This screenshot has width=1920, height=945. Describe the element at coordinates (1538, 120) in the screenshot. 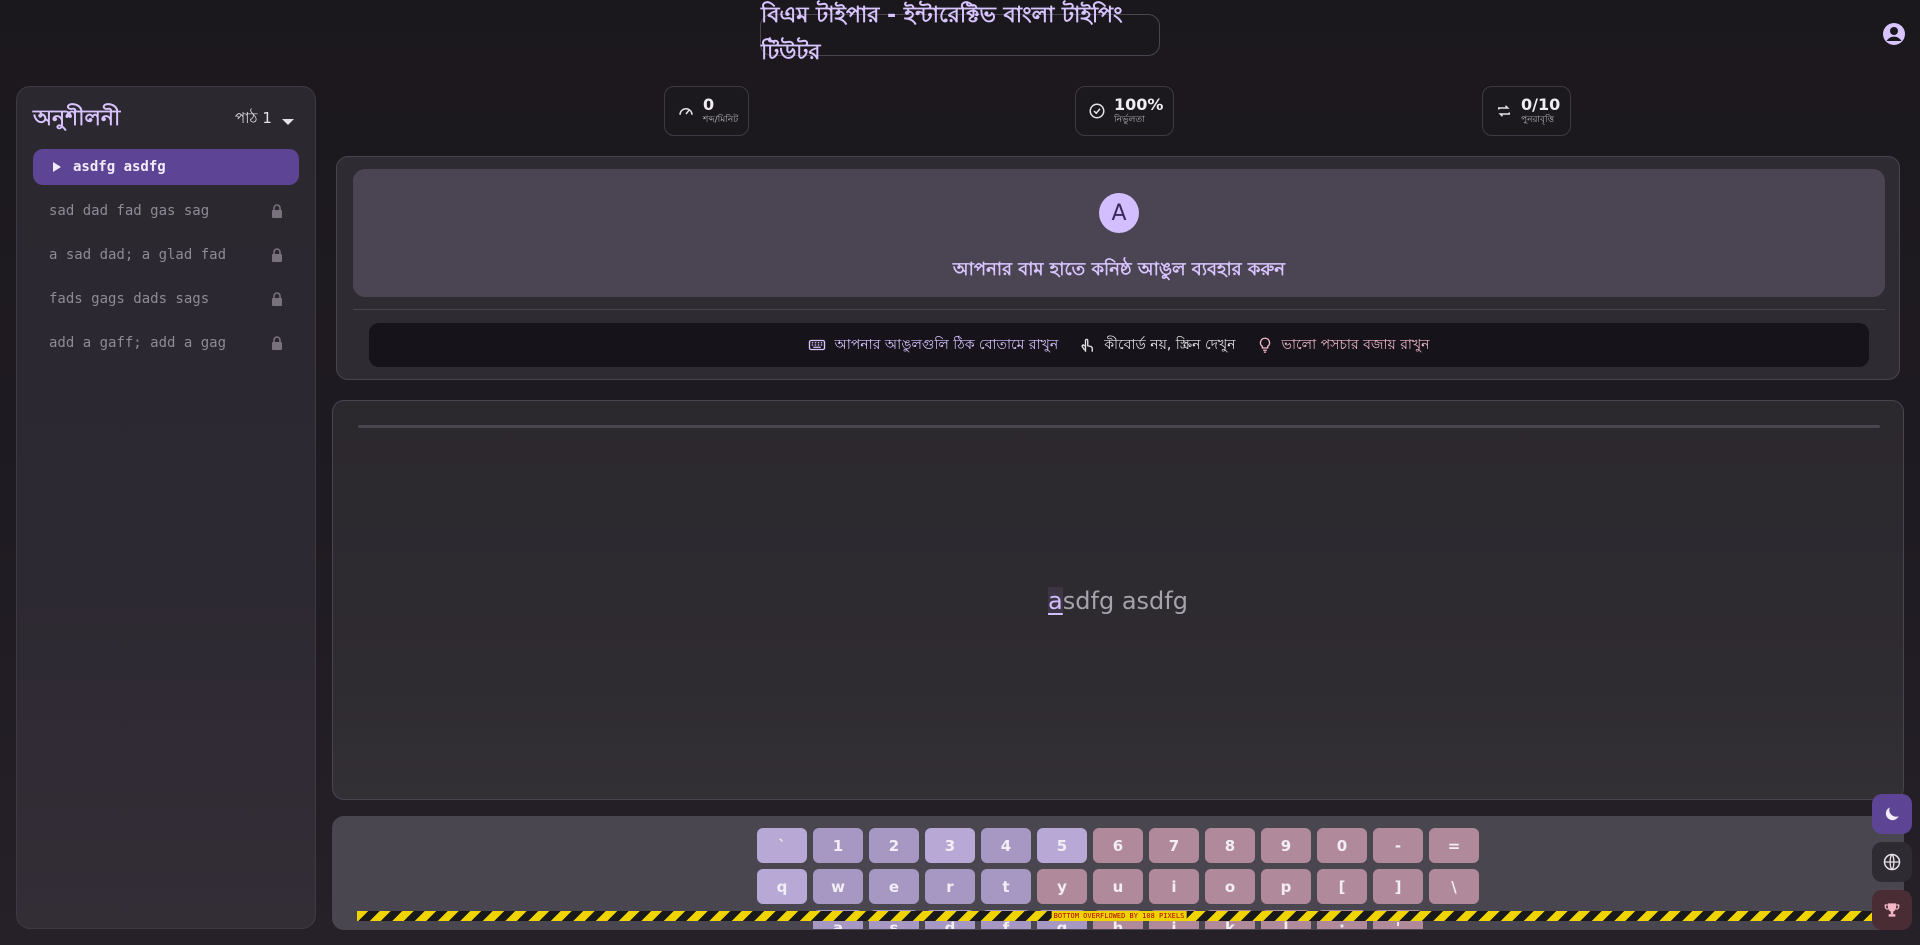

I see `repeat-caption: পুনরাবৃত্তি` at that location.